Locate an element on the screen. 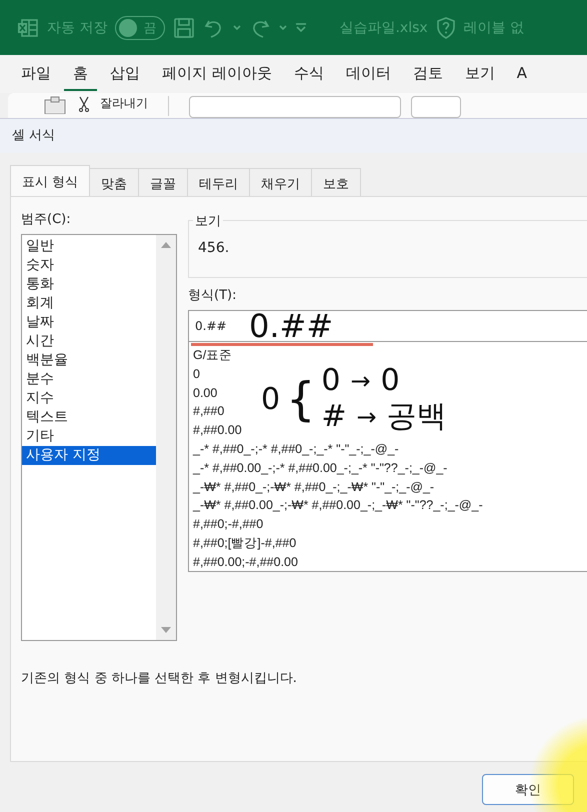  ribbon-tab: 파일 is located at coordinates (36, 74).